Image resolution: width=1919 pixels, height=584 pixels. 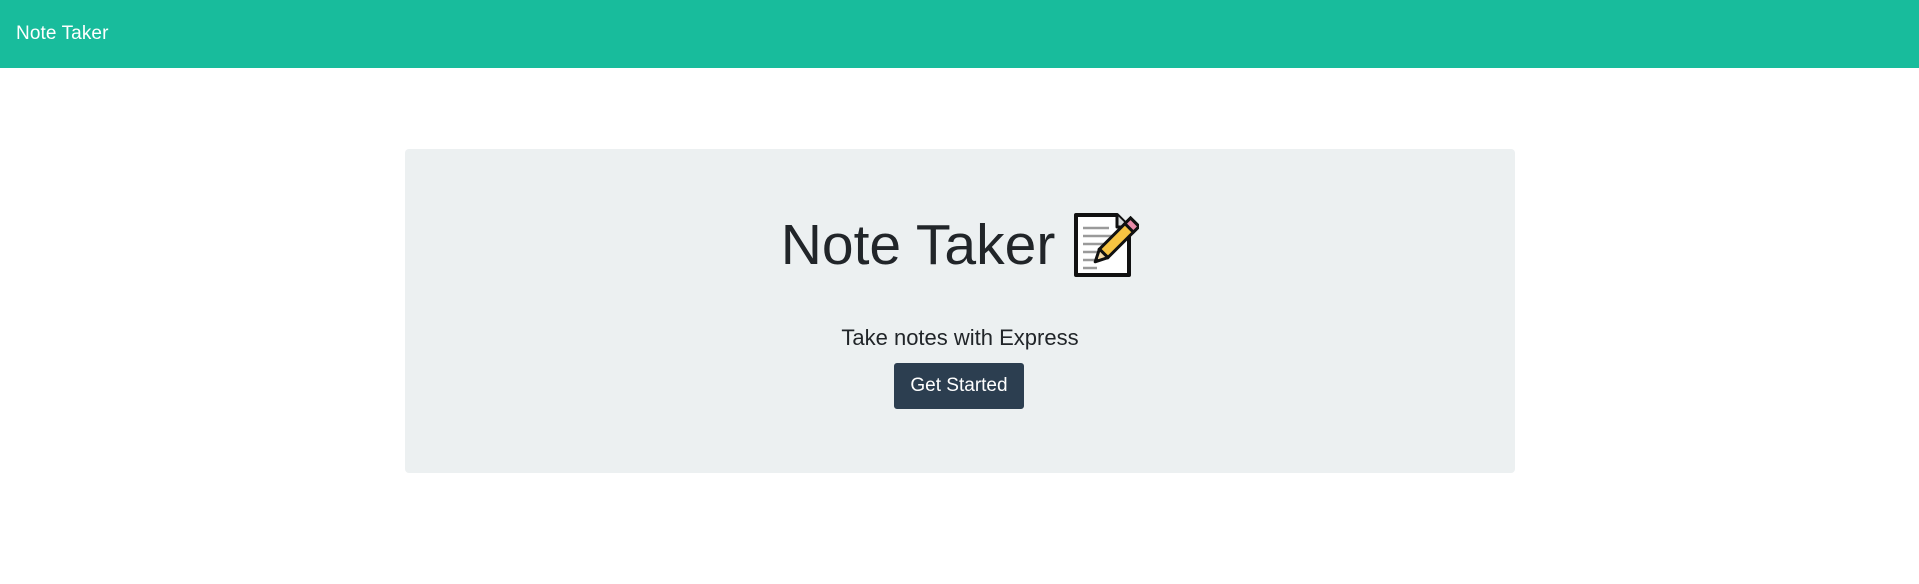 What do you see at coordinates (918, 245) in the screenshot?
I see `page-title: Note Taker` at bounding box center [918, 245].